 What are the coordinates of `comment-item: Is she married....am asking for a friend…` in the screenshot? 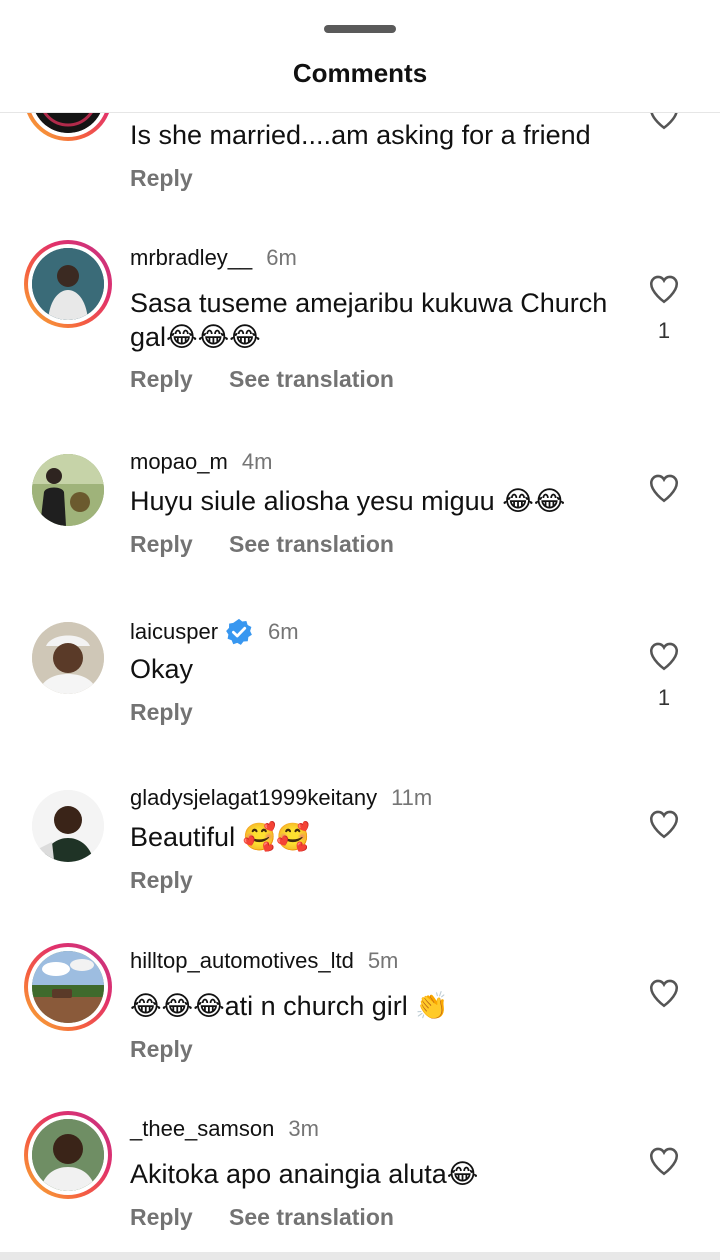 It's located at (360, 168).